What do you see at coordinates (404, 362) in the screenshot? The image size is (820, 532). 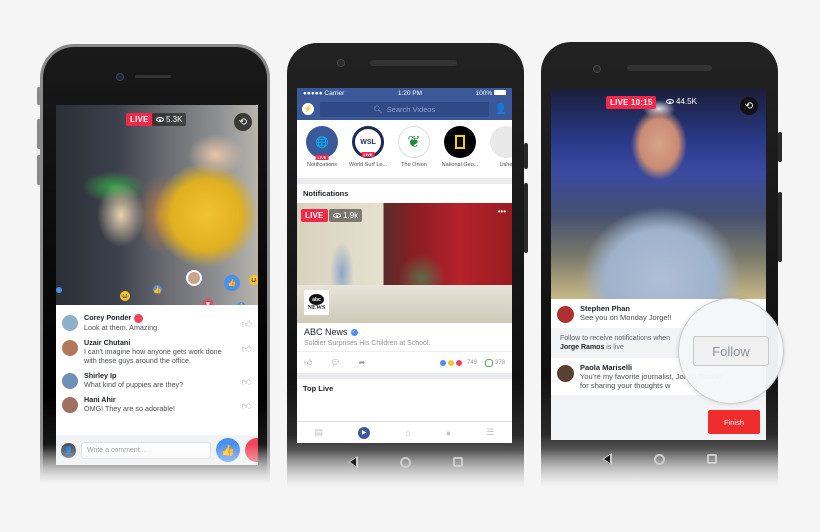 I see `post-actions: 👍︎ 💬︎ ➦ 749 378` at bounding box center [404, 362].